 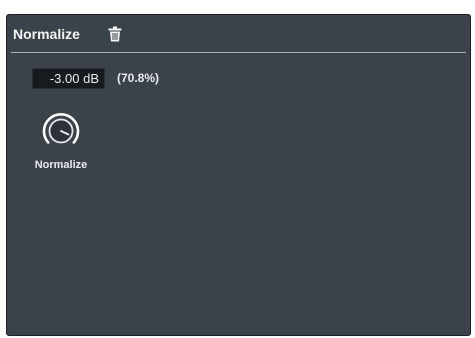 I want to click on normalize-knob, so click(x=61, y=131).